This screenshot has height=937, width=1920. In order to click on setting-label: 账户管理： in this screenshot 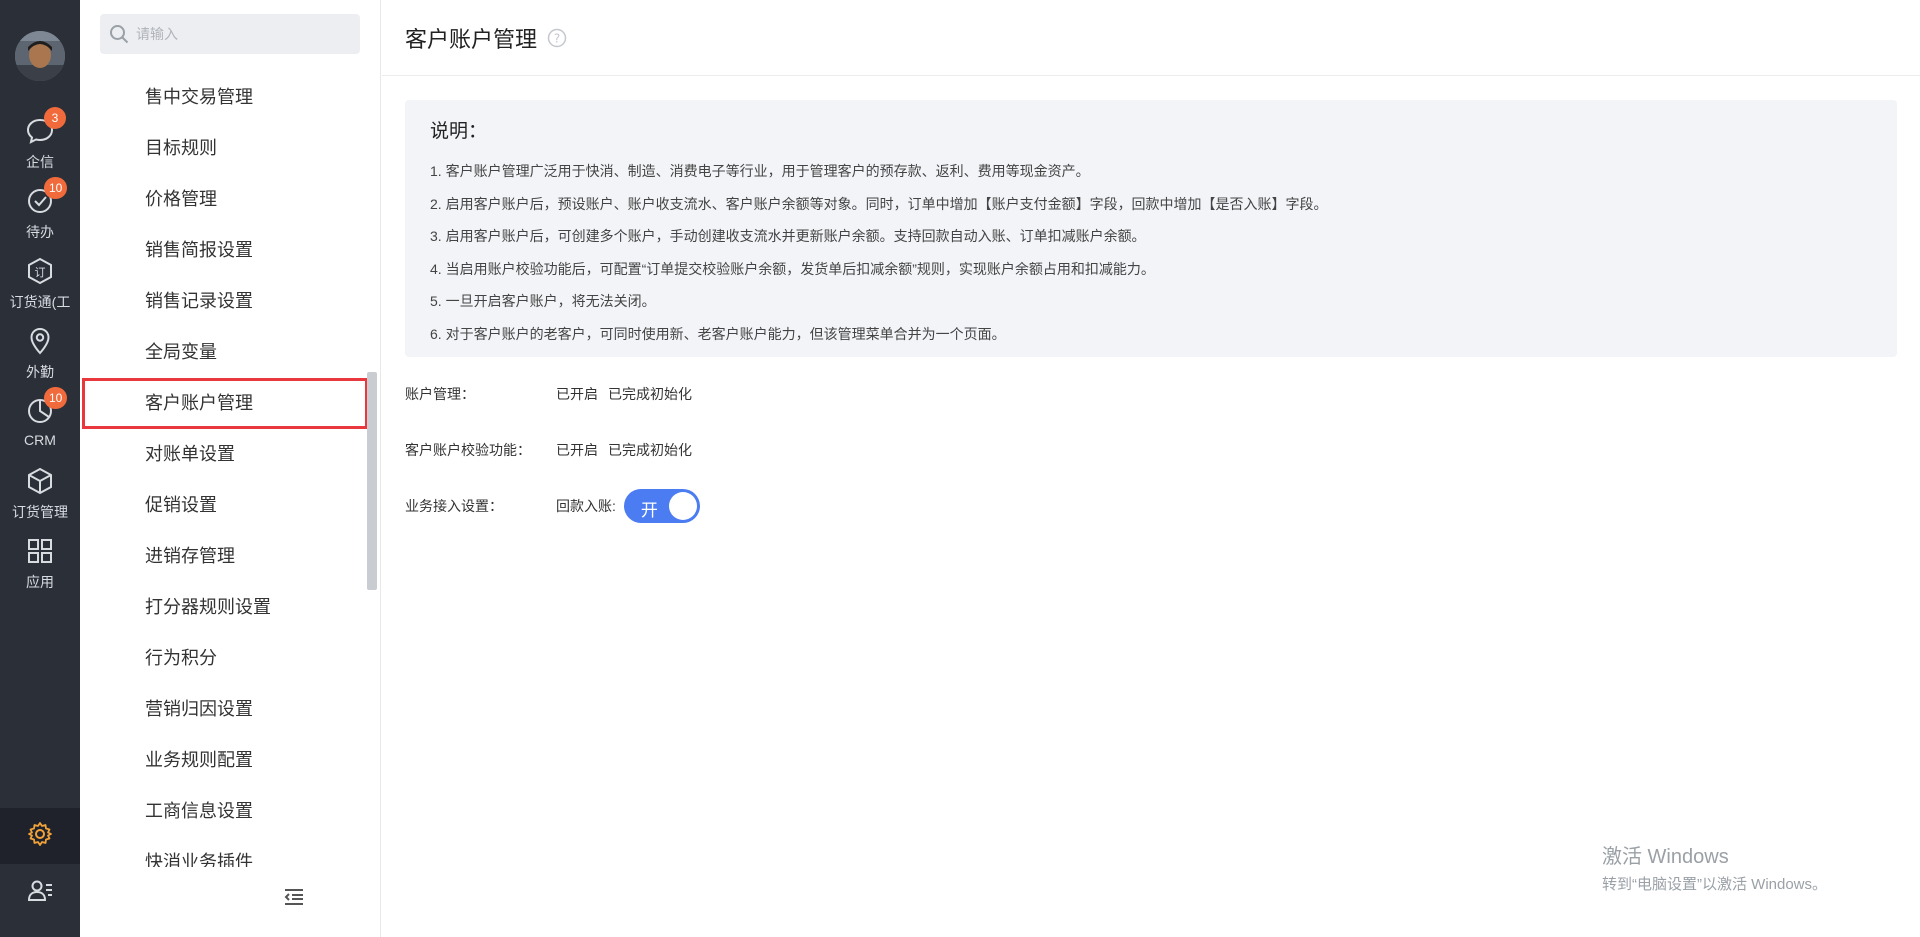, I will do `click(440, 394)`.